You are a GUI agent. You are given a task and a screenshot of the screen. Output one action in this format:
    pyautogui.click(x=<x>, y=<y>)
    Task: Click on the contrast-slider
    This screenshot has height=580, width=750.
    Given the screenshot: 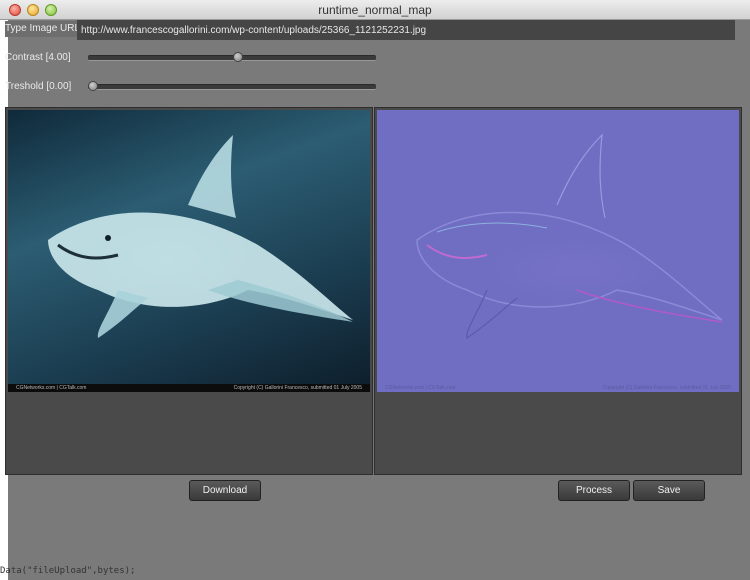 What is the action you would take?
    pyautogui.click(x=232, y=57)
    